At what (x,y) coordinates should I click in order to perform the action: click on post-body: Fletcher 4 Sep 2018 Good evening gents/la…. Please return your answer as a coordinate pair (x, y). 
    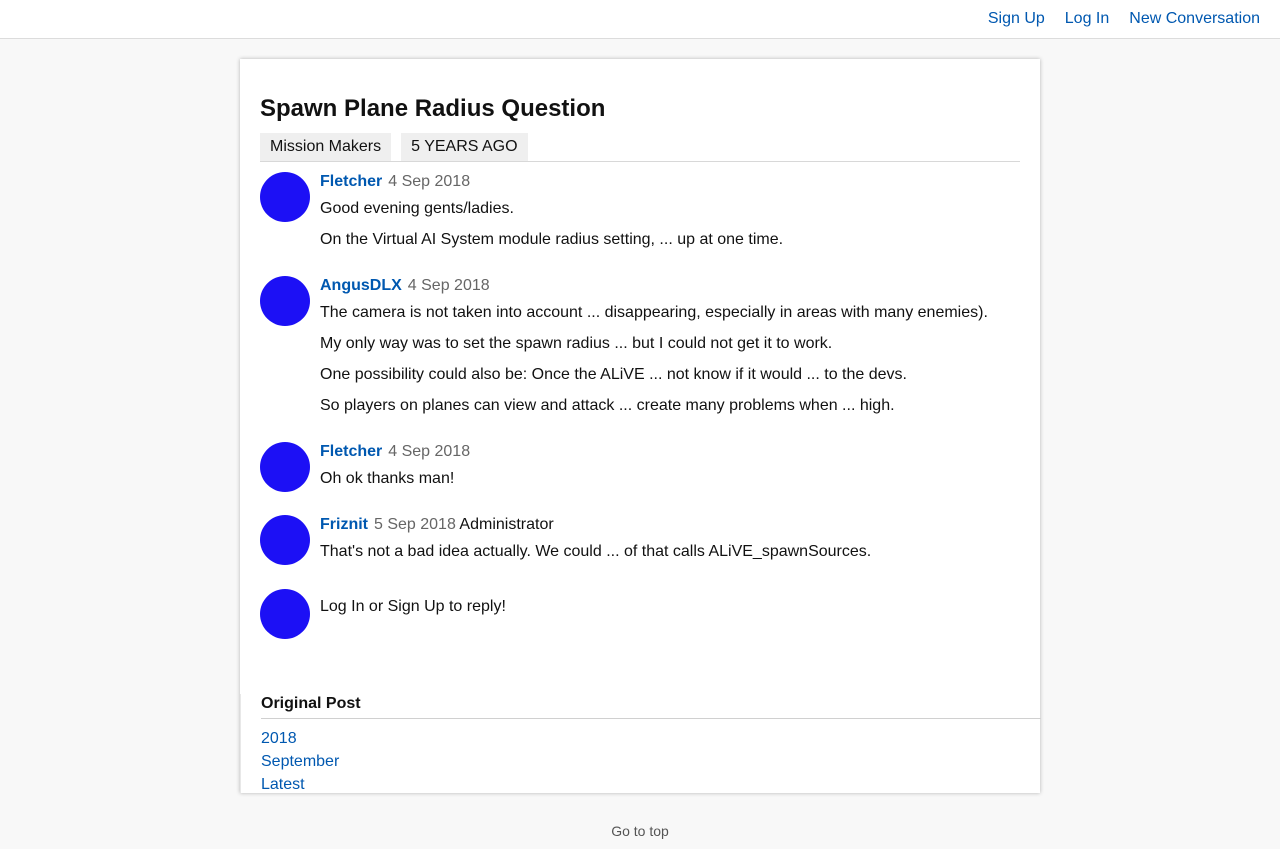
    Looking at the image, I should click on (670, 211).